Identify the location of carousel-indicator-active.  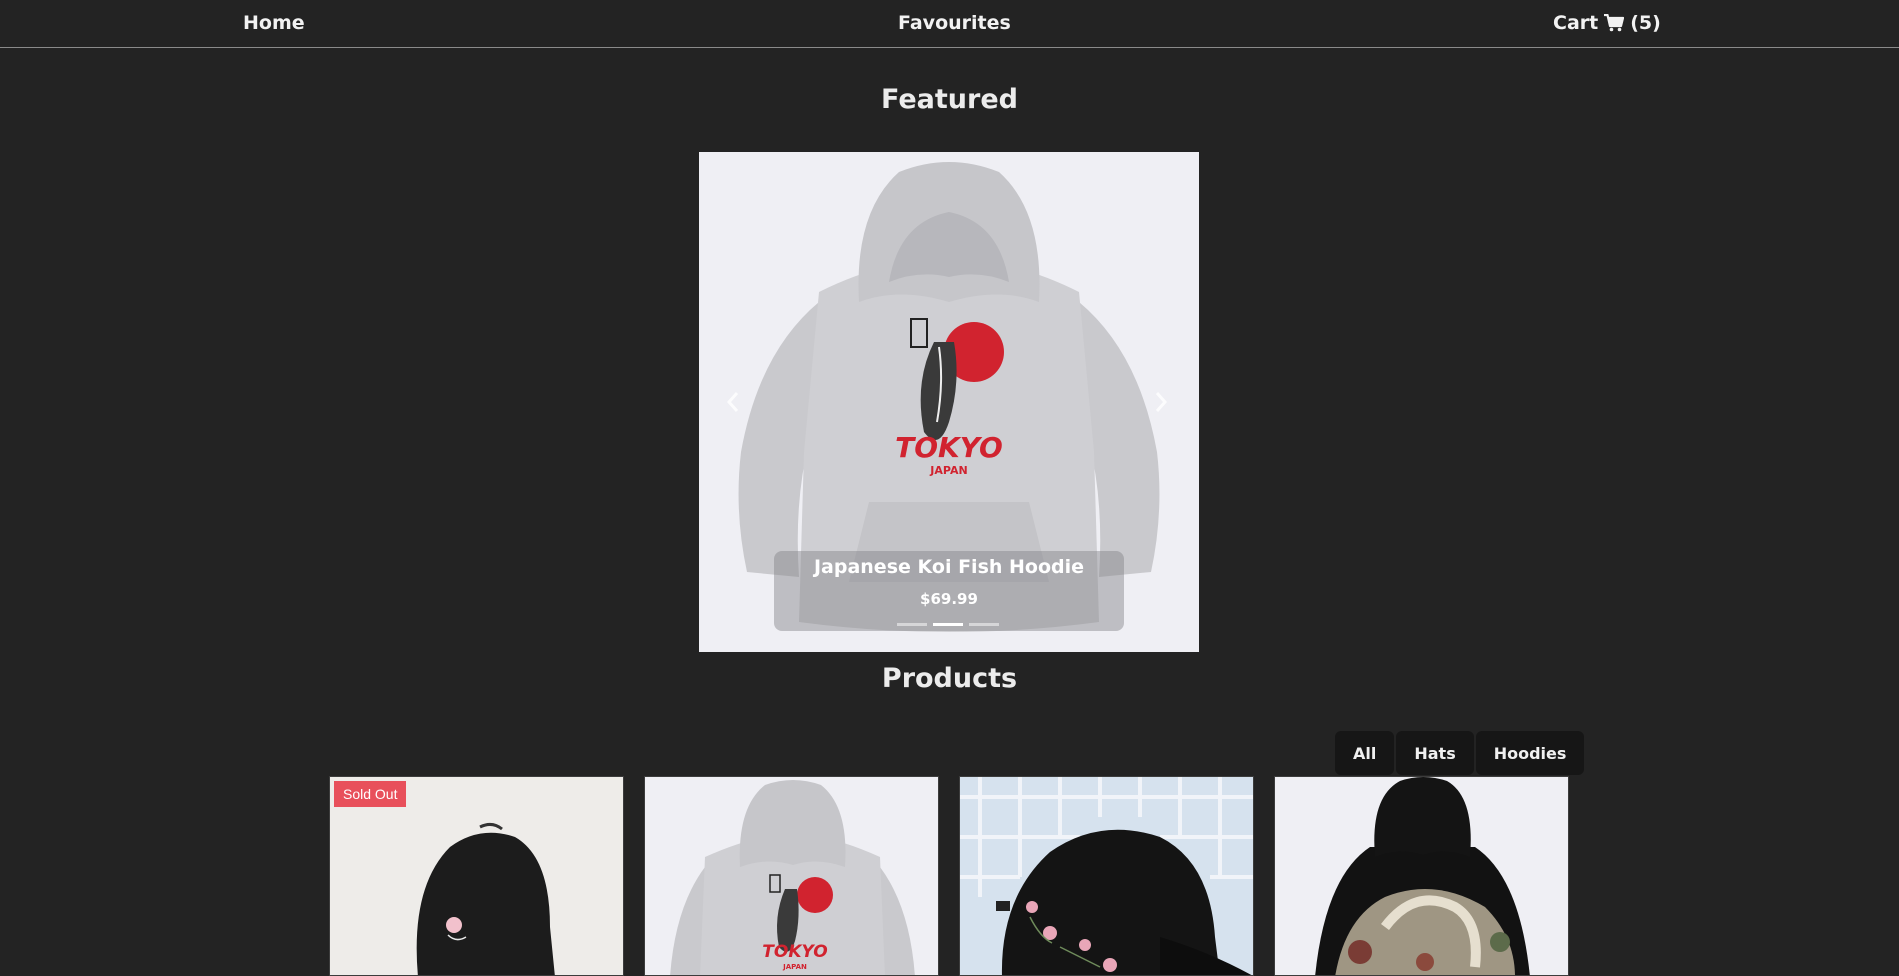
(948, 624).